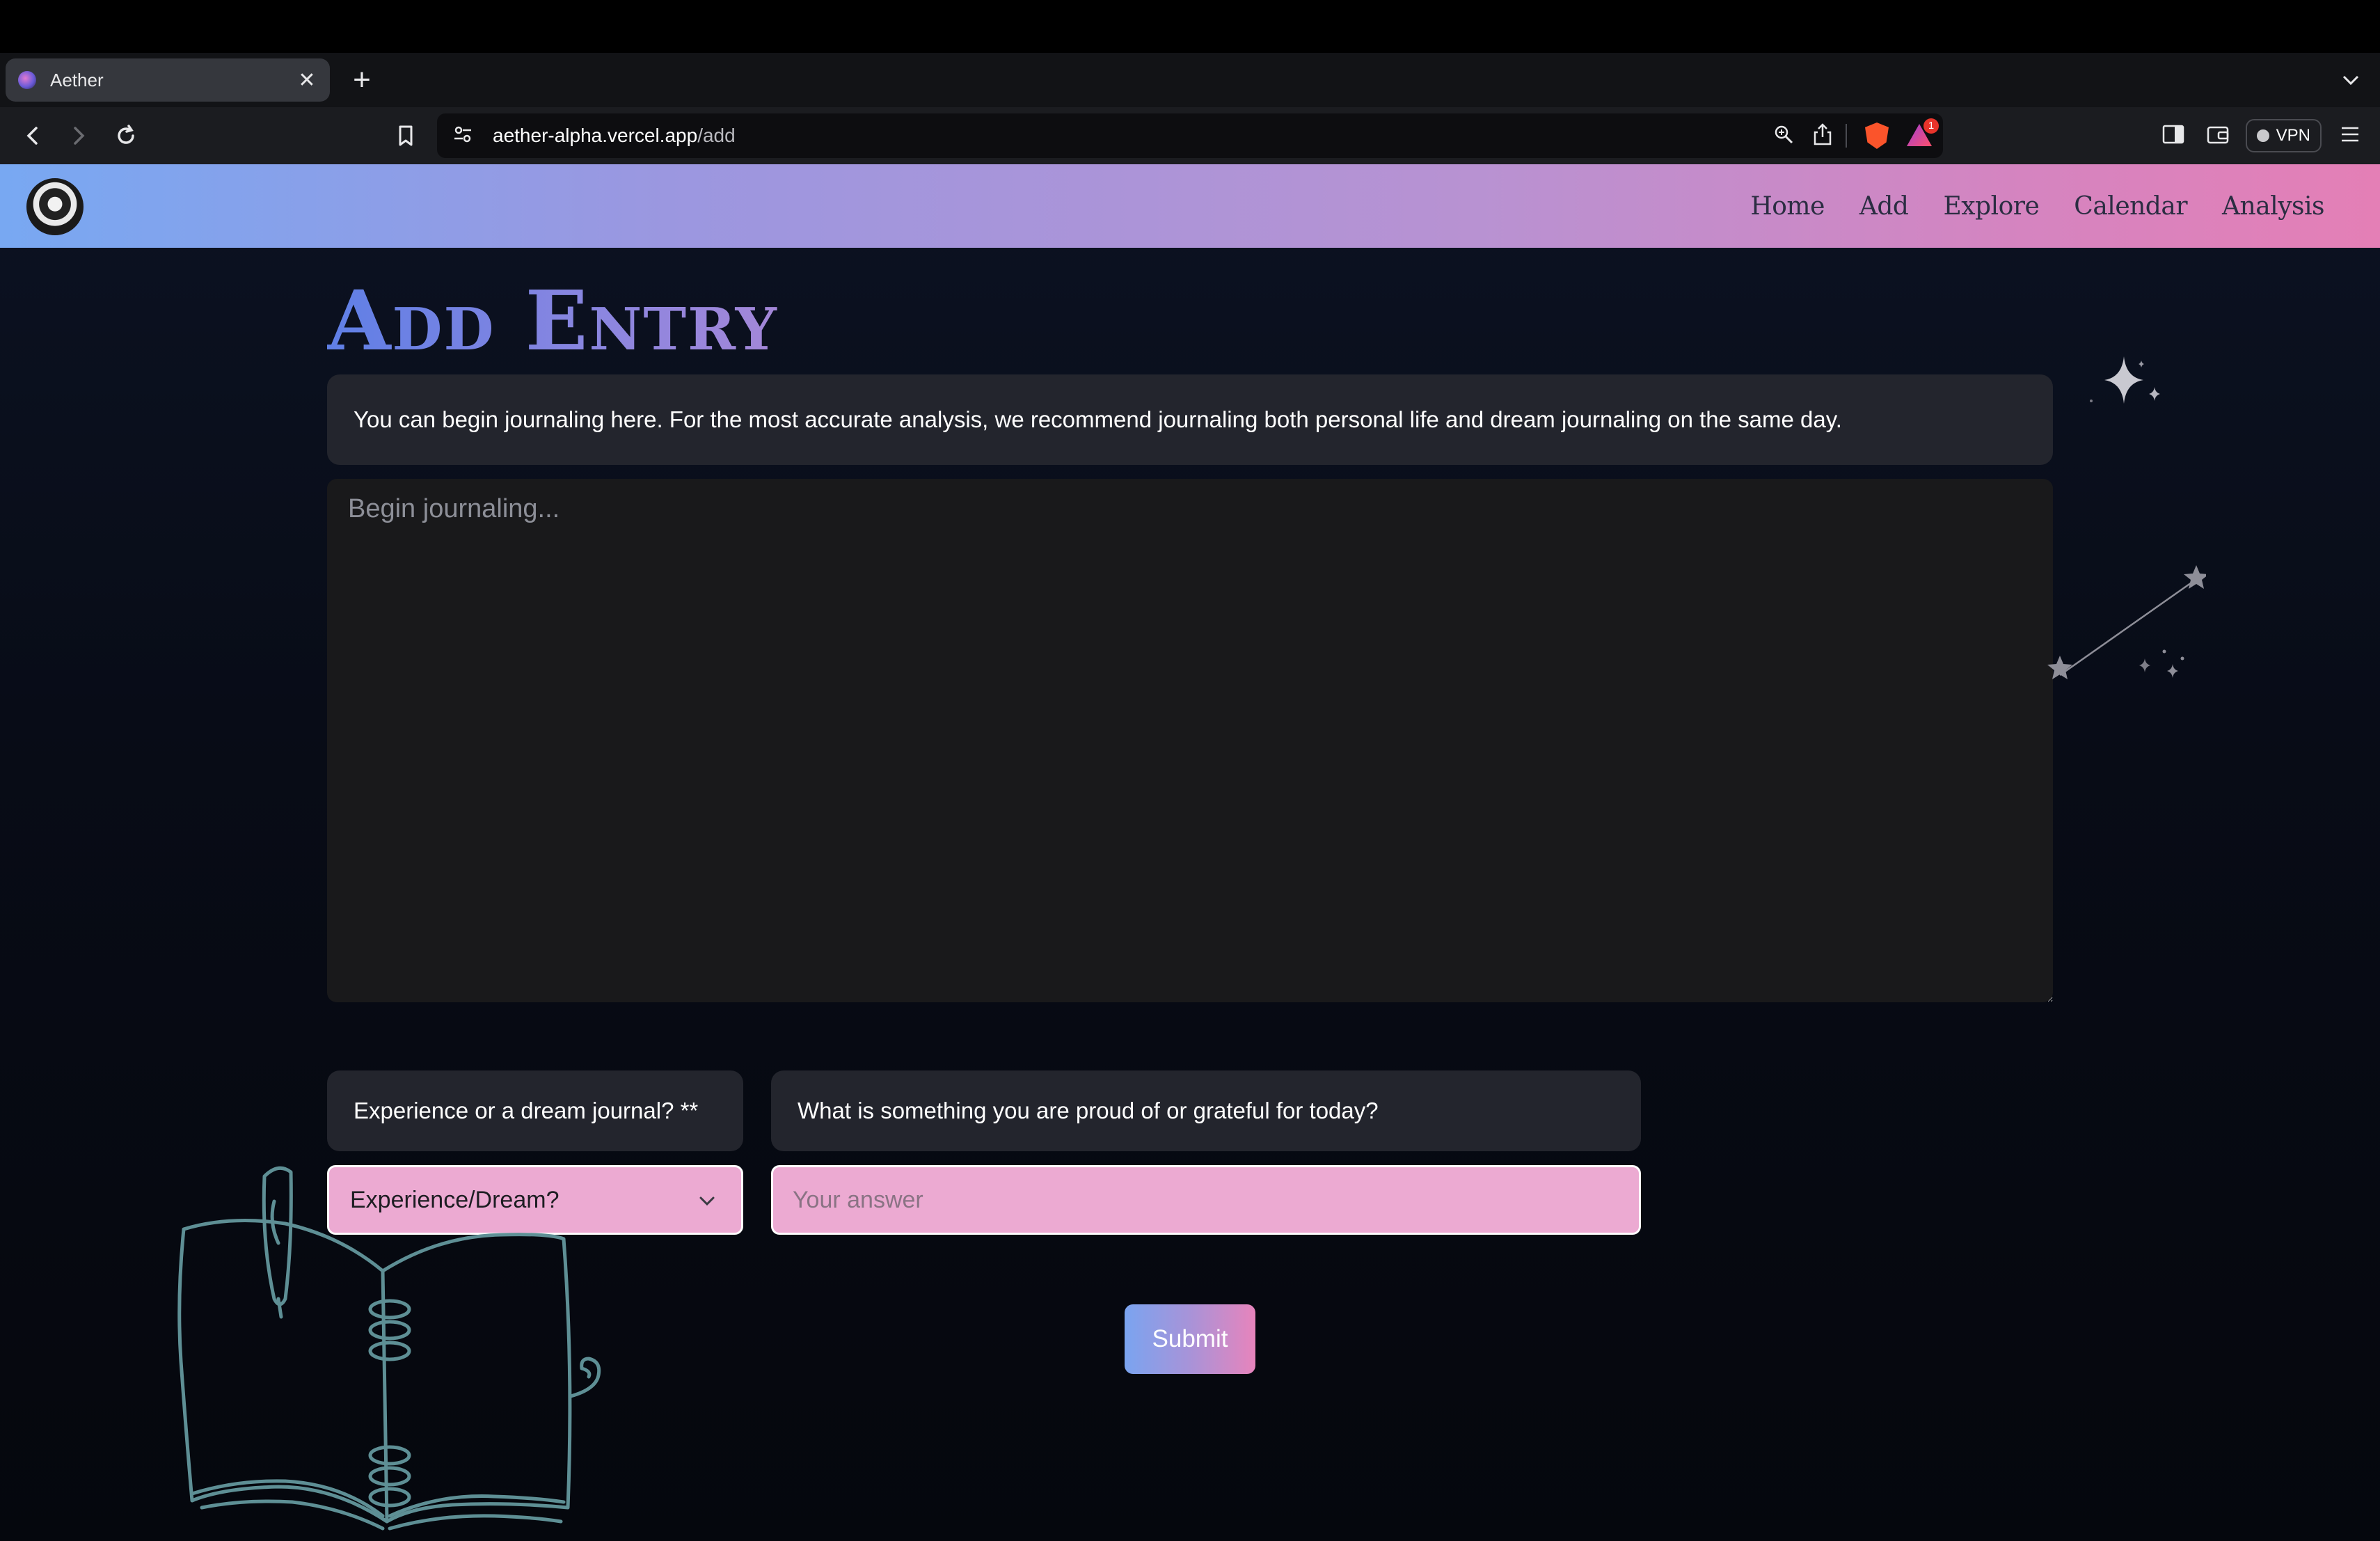 This screenshot has width=2380, height=1541. I want to click on page-title: Add Entry, so click(552, 320).